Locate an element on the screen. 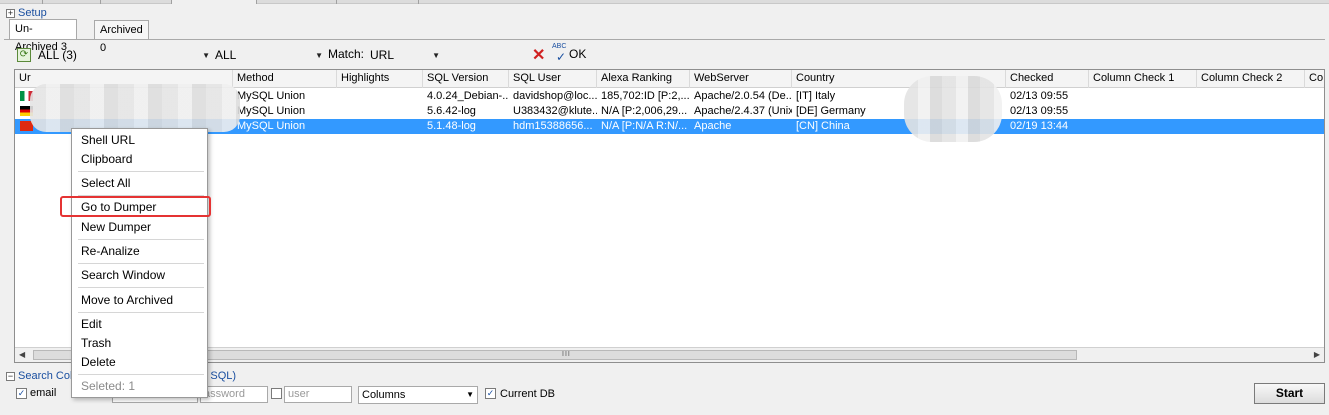  setup-toggle: + Setup is located at coordinates (26, 13).